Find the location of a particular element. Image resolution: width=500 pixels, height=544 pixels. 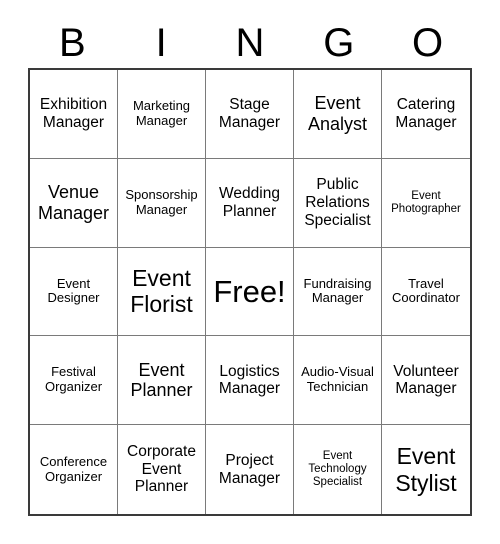

bingo-cell-free: Free! is located at coordinates (250, 292).